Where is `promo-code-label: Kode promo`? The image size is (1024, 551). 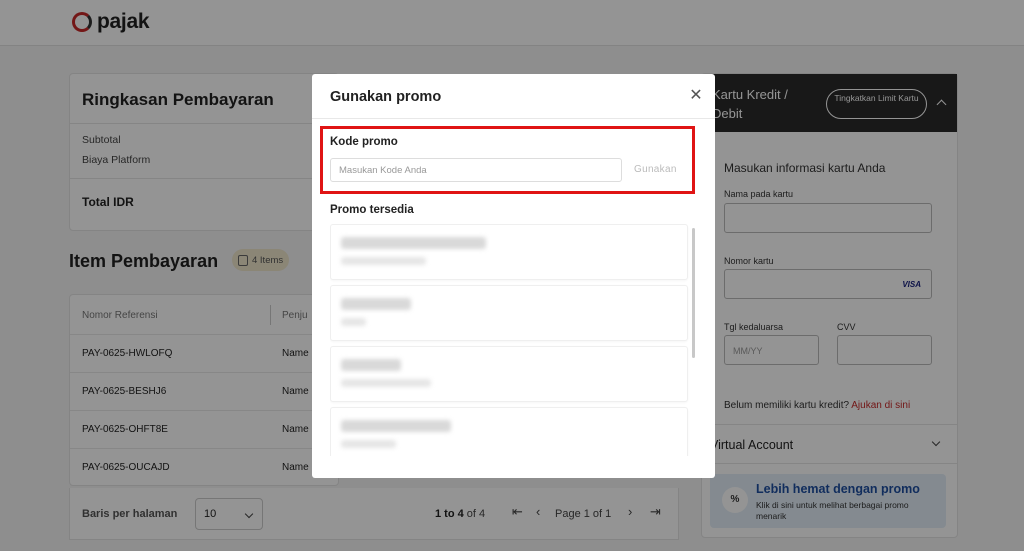 promo-code-label: Kode promo is located at coordinates (364, 142).